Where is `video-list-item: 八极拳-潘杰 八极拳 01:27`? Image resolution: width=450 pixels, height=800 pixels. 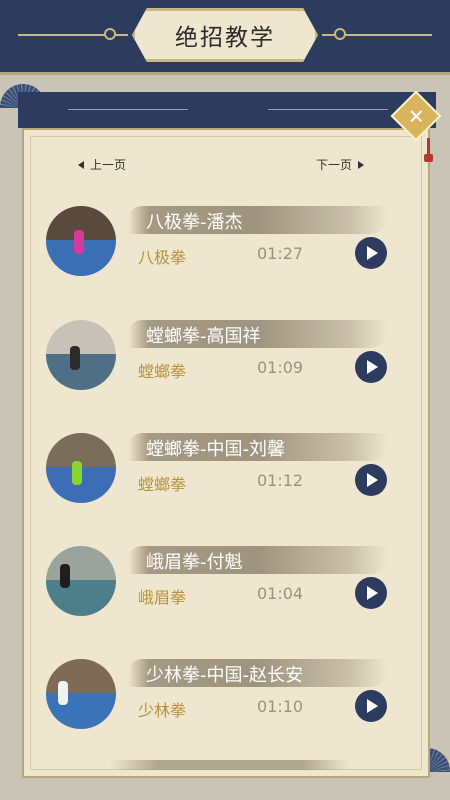 video-list-item: 八极拳-潘杰 八极拳 01:27 is located at coordinates (221, 242).